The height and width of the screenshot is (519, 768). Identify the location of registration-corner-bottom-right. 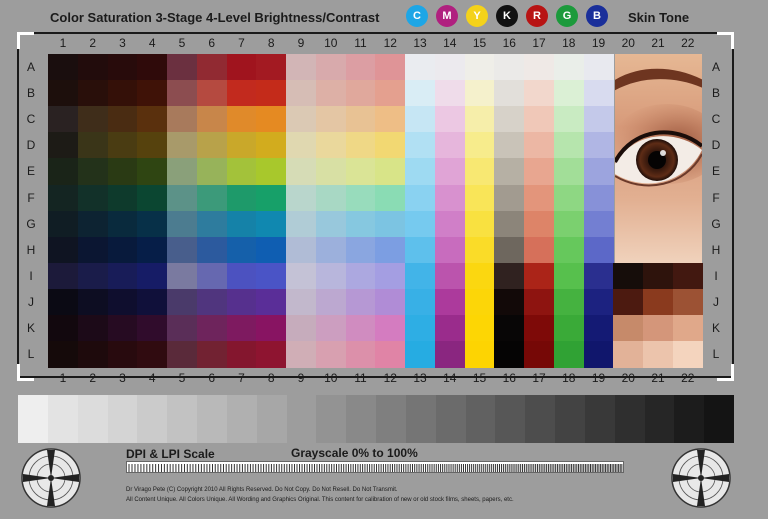
(725, 372).